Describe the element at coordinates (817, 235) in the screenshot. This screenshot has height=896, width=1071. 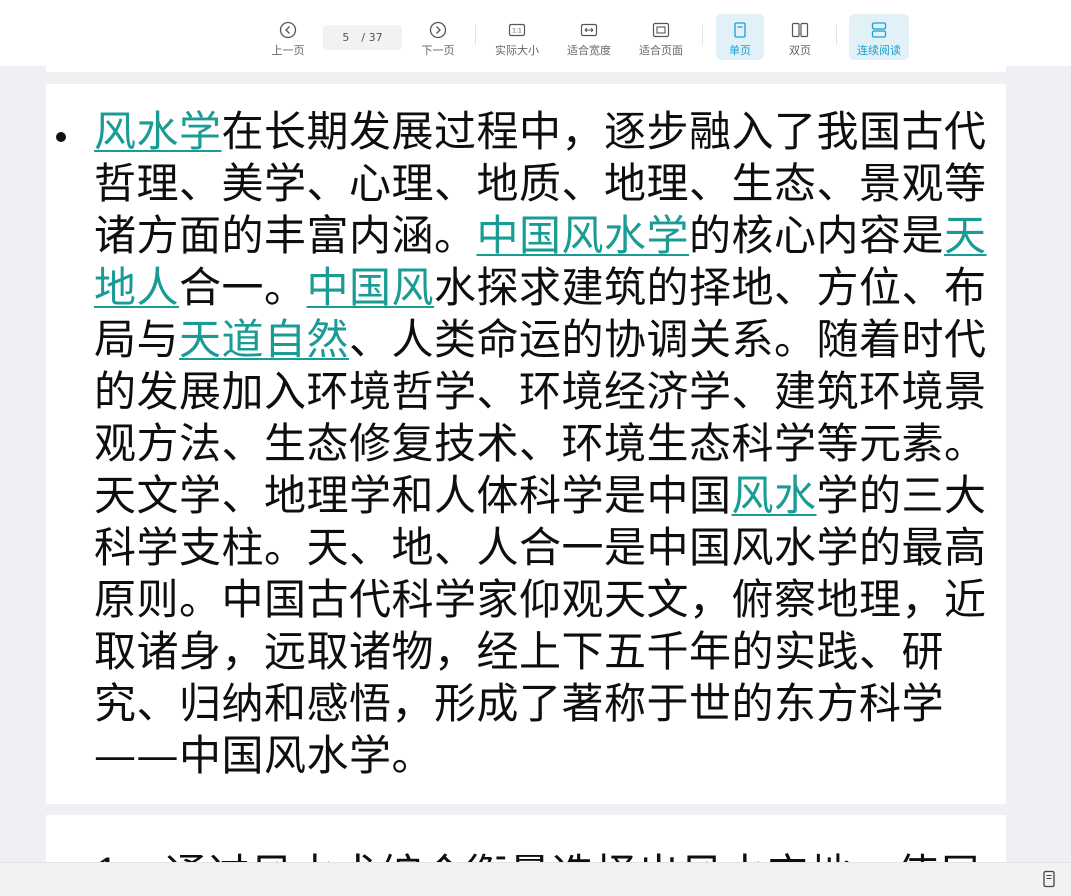
I see `paragraph-text: 的核心内容是` at that location.